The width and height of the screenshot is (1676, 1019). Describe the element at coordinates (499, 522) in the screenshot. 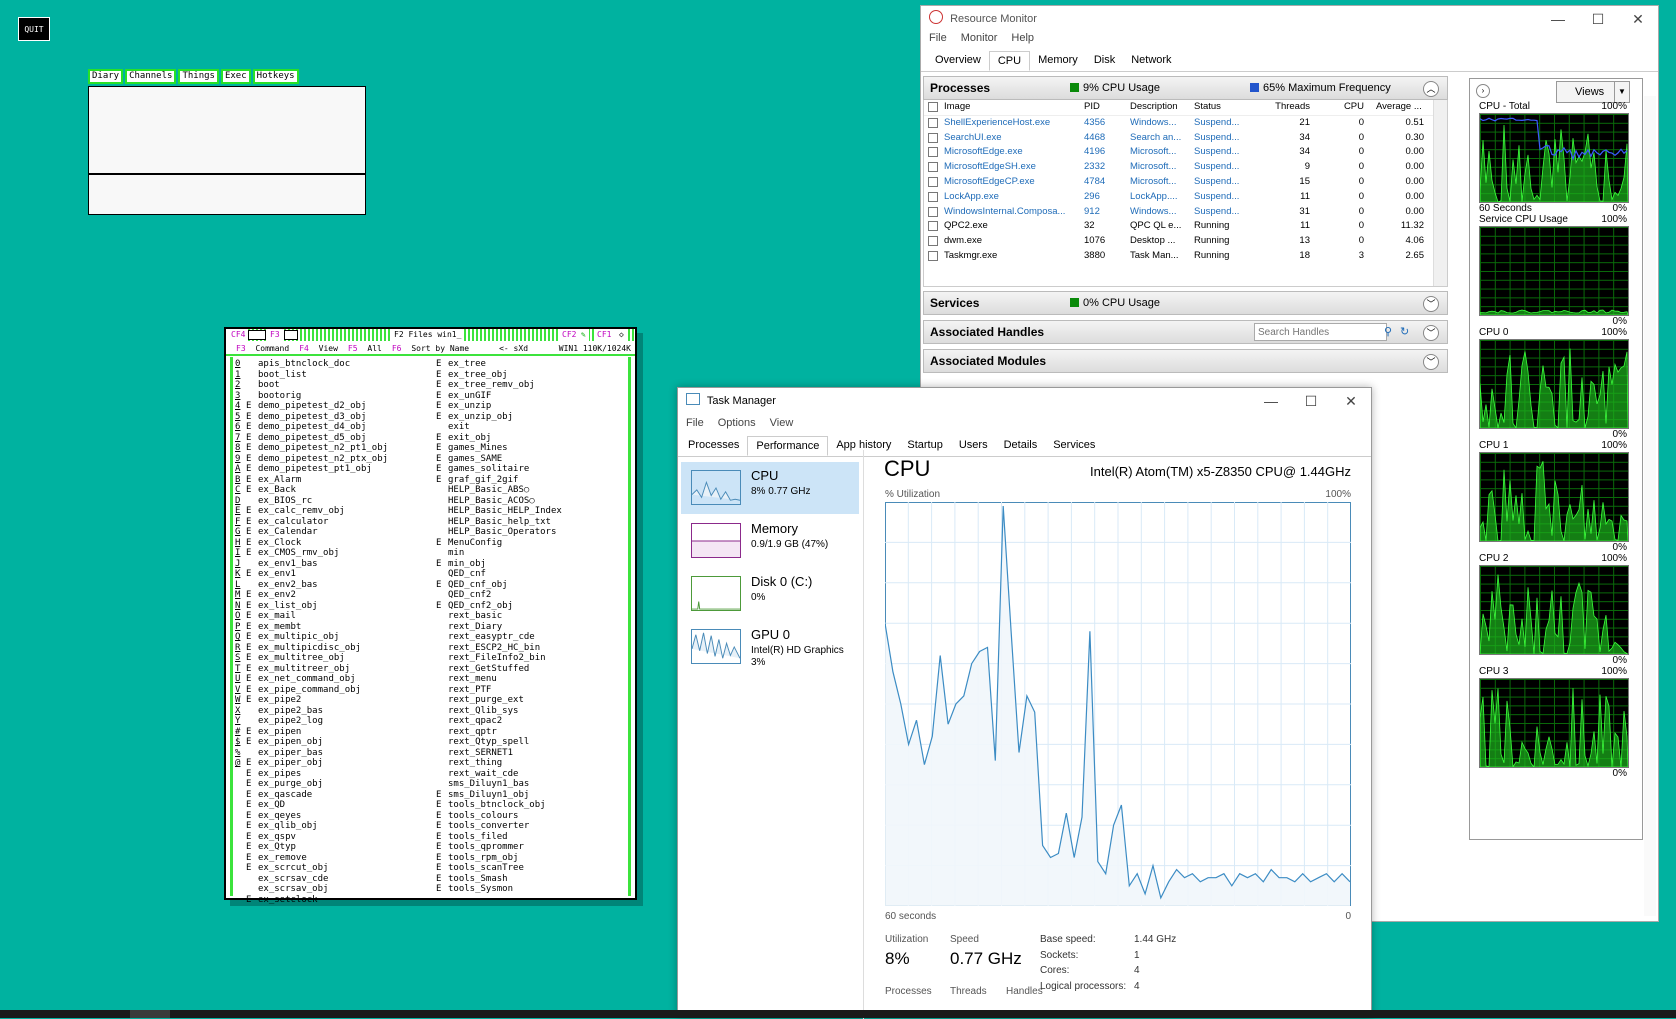

I see `file-entry: HELP_Basic_help_txt` at that location.